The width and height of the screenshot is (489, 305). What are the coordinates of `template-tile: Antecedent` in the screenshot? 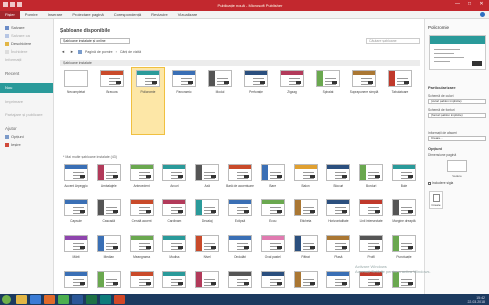 It's located at (142, 175).